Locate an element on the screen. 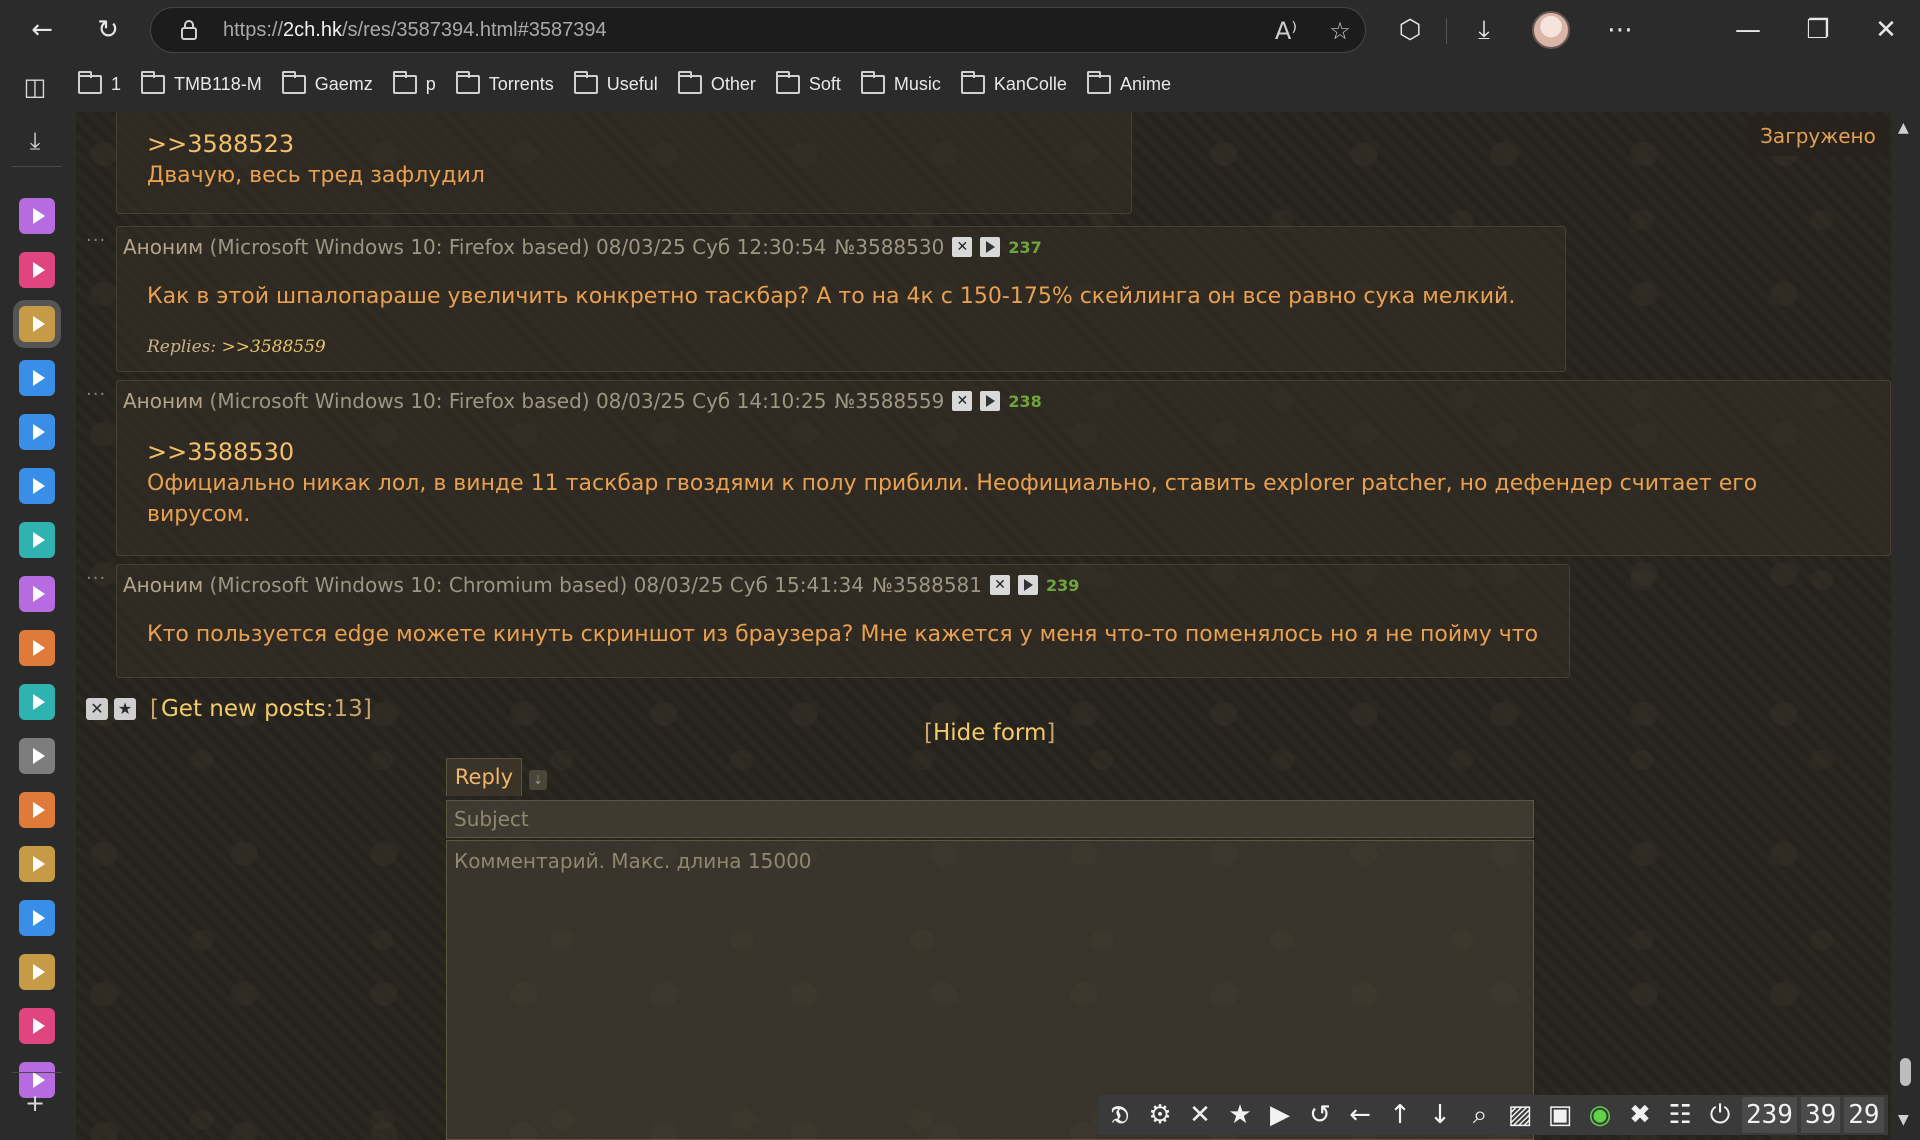  bookmark-item: p is located at coordinates (414, 82).